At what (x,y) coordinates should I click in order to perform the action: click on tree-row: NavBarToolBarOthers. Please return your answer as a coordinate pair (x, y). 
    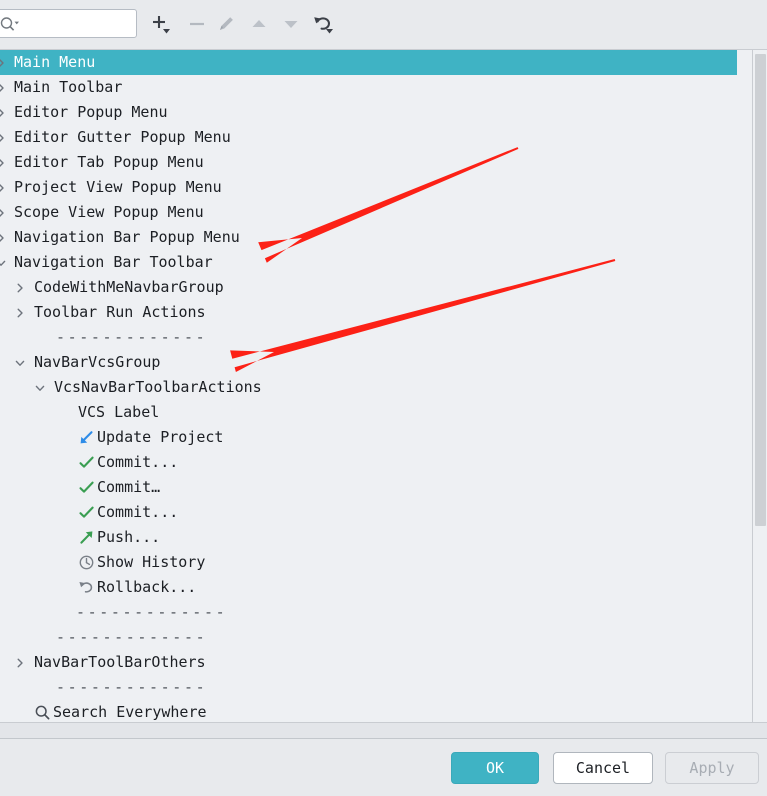
    Looking at the image, I should click on (368, 662).